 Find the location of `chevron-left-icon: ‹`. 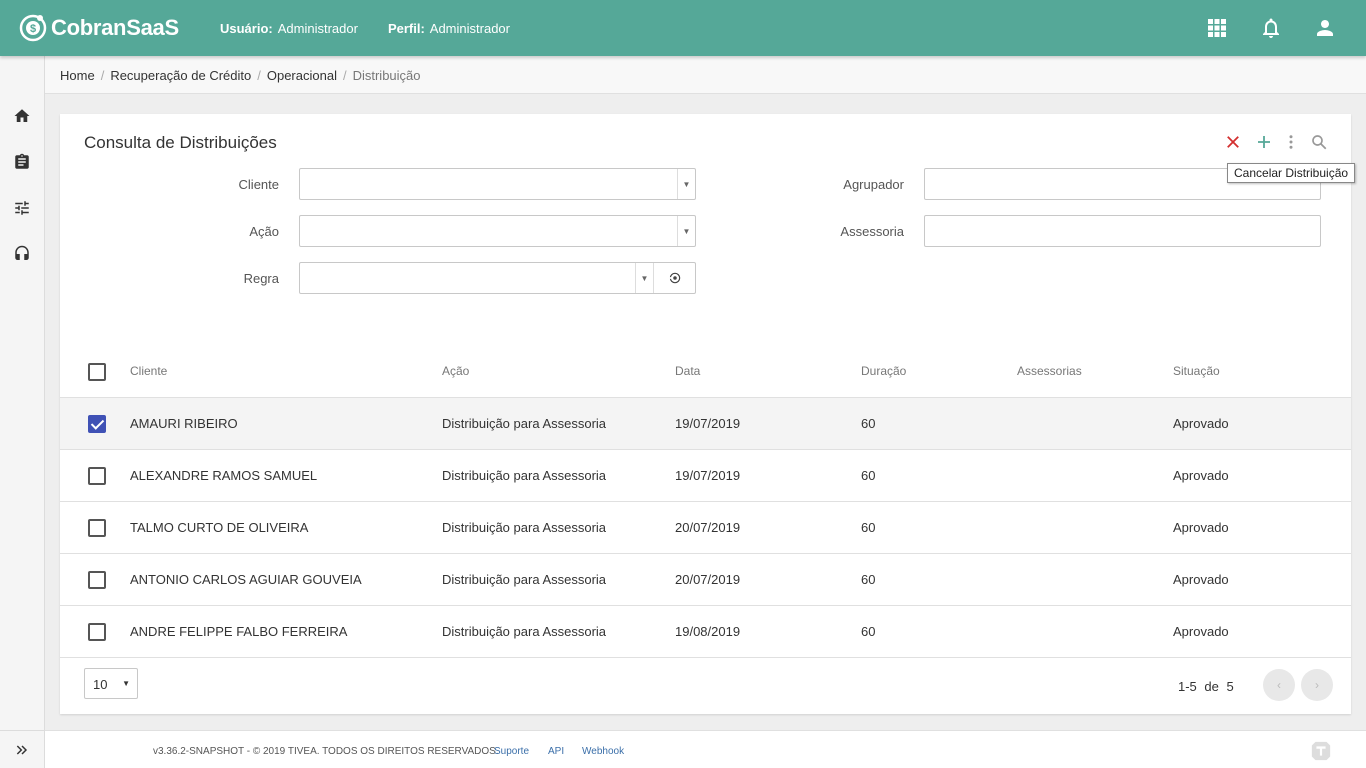

chevron-left-icon: ‹ is located at coordinates (1279, 685).